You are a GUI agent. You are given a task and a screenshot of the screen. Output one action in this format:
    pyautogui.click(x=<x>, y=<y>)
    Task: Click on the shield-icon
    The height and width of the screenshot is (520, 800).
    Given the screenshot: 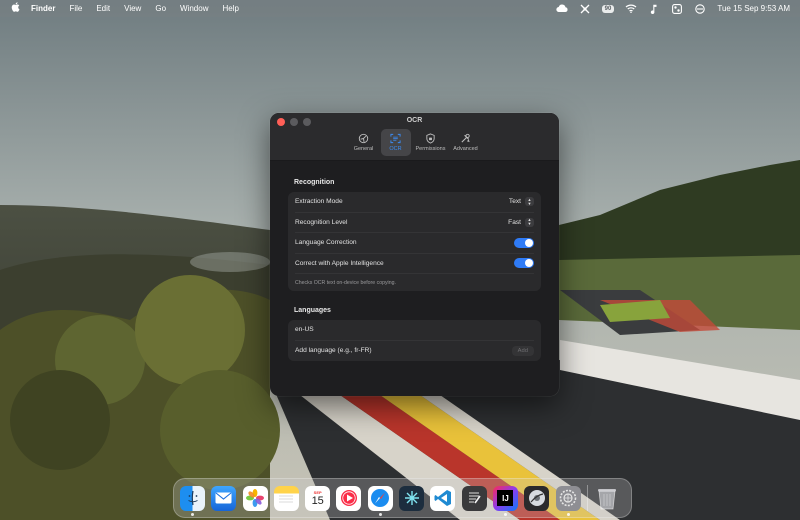 What is the action you would take?
    pyautogui.click(x=430, y=138)
    